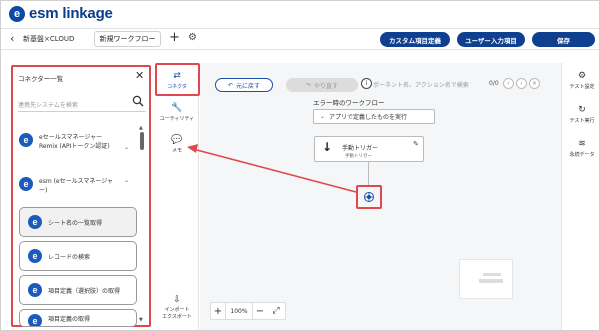 This screenshot has width=600, height=331. What do you see at coordinates (276, 311) in the screenshot?
I see `fit-view-icon: ⤢` at bounding box center [276, 311].